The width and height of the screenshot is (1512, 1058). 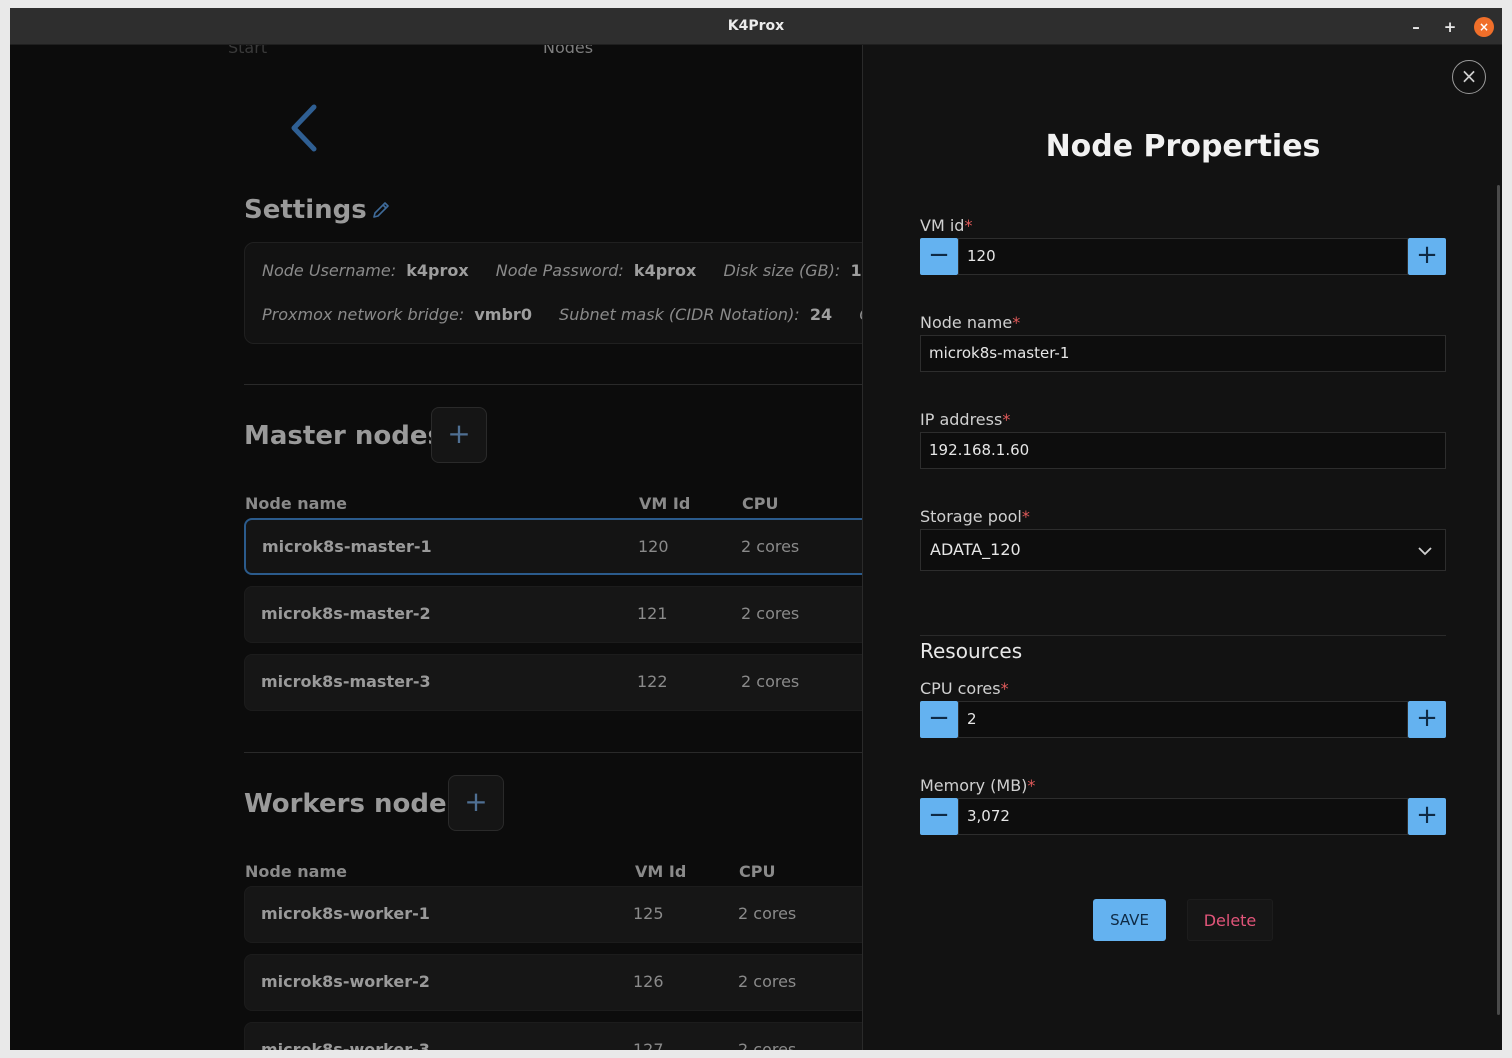 I want to click on node-name: microk8s-master-2, so click(x=346, y=613).